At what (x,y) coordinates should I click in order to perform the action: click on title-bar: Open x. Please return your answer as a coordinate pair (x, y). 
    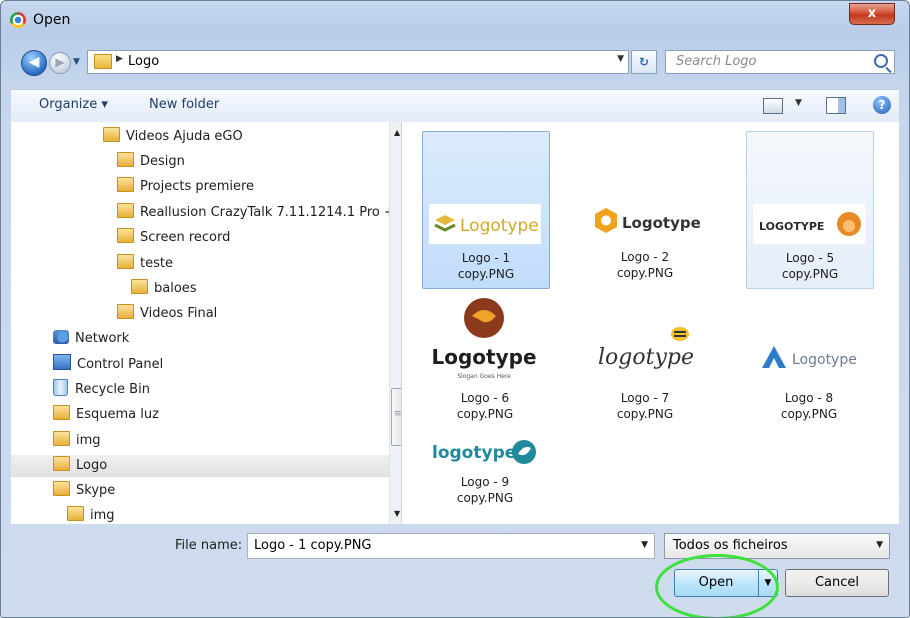
    Looking at the image, I should click on (455, 20).